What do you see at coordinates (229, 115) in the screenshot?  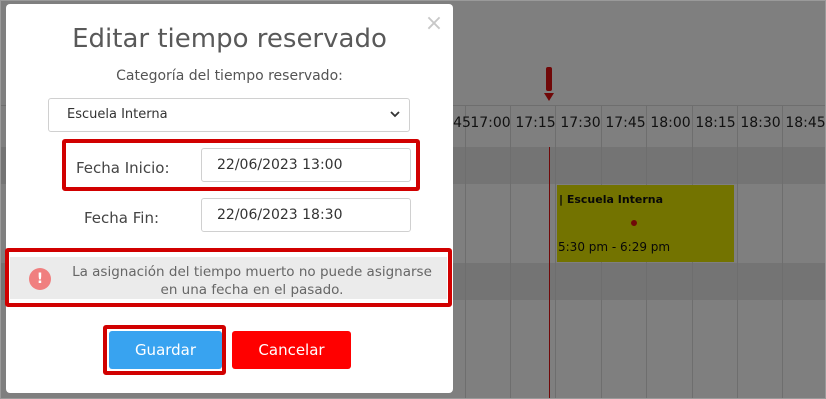 I see `category-select: Escuela Interna` at bounding box center [229, 115].